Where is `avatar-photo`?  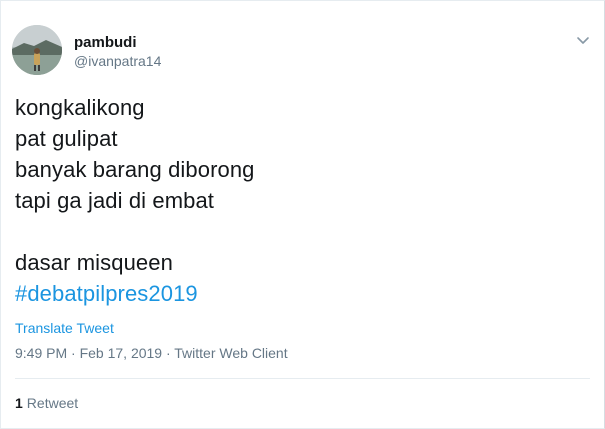 avatar-photo is located at coordinates (37, 50).